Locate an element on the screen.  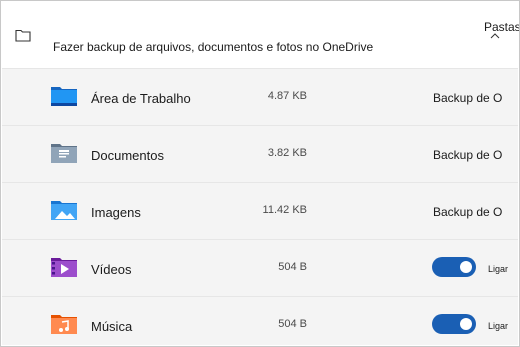
folder-size: 4.87 KB is located at coordinates (287, 96).